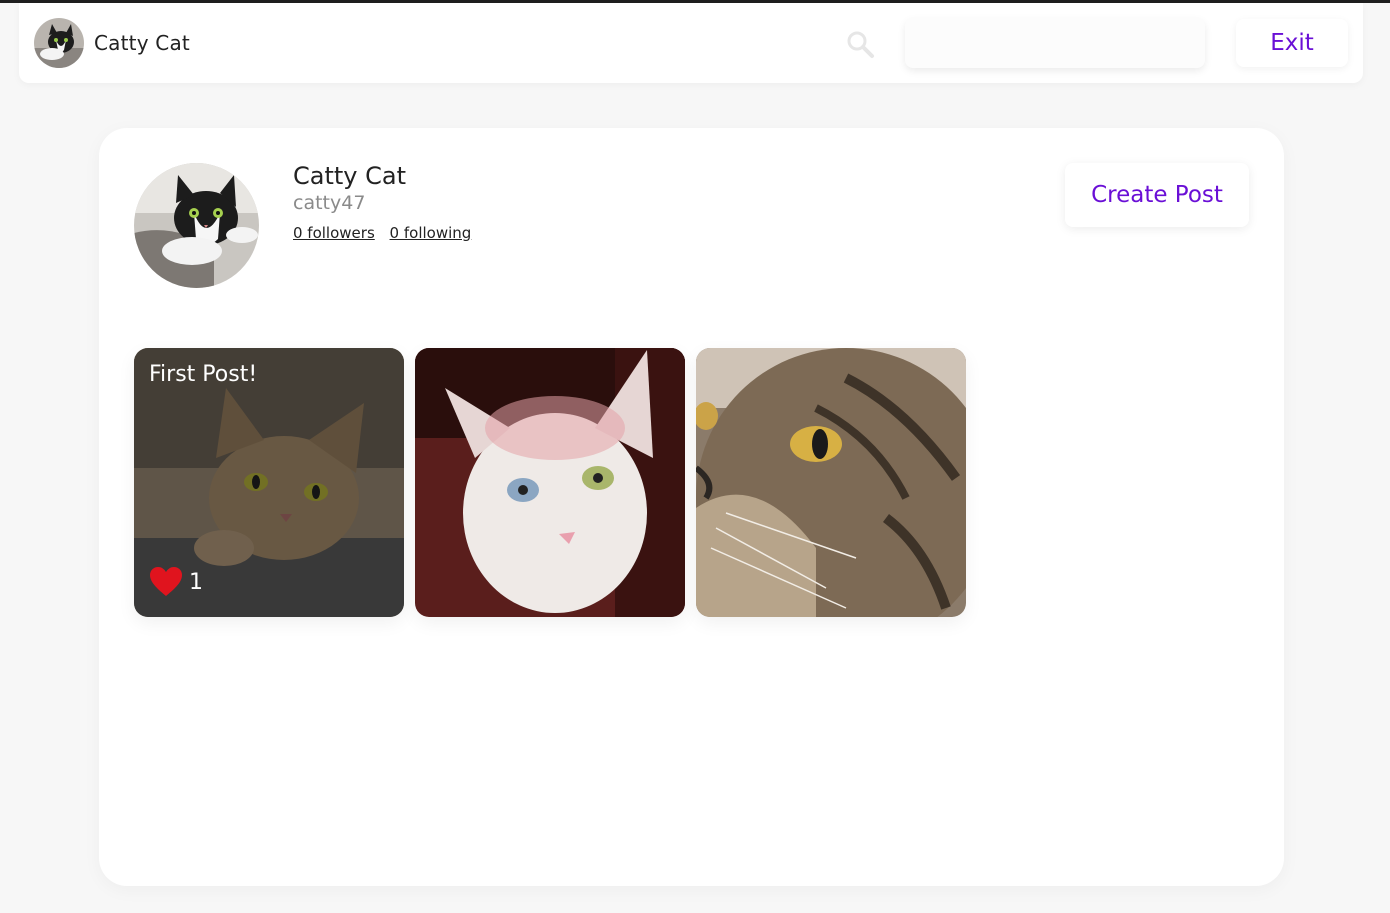 This screenshot has width=1390, height=913. Describe the element at coordinates (269, 482) in the screenshot. I see `post-card: First Post! 1` at that location.